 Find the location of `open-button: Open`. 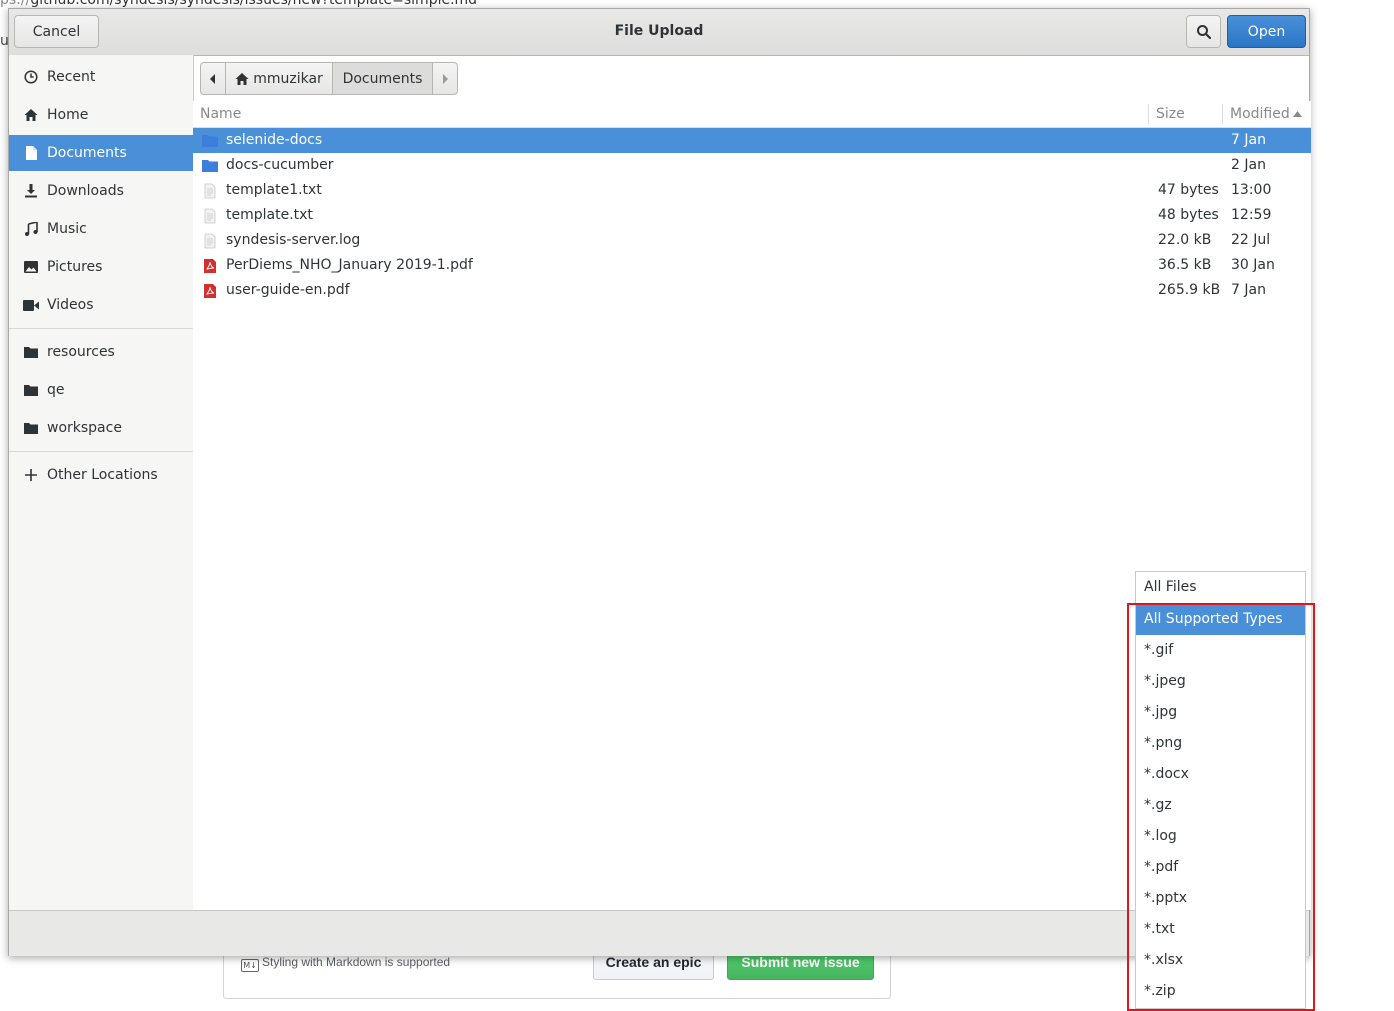

open-button: Open is located at coordinates (1266, 31).